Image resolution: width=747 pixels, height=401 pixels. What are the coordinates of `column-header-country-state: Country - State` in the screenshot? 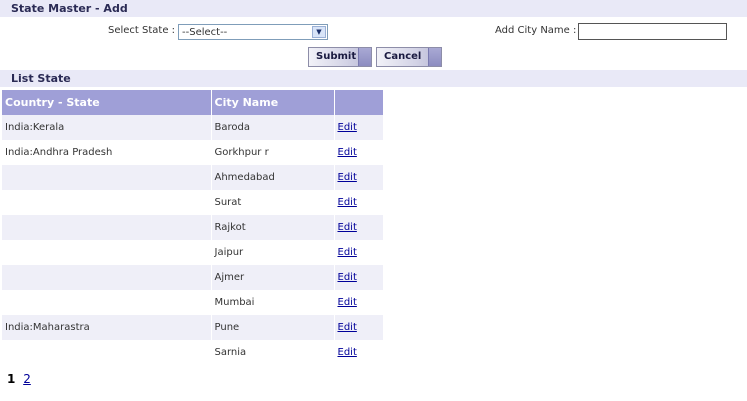 It's located at (107, 102).